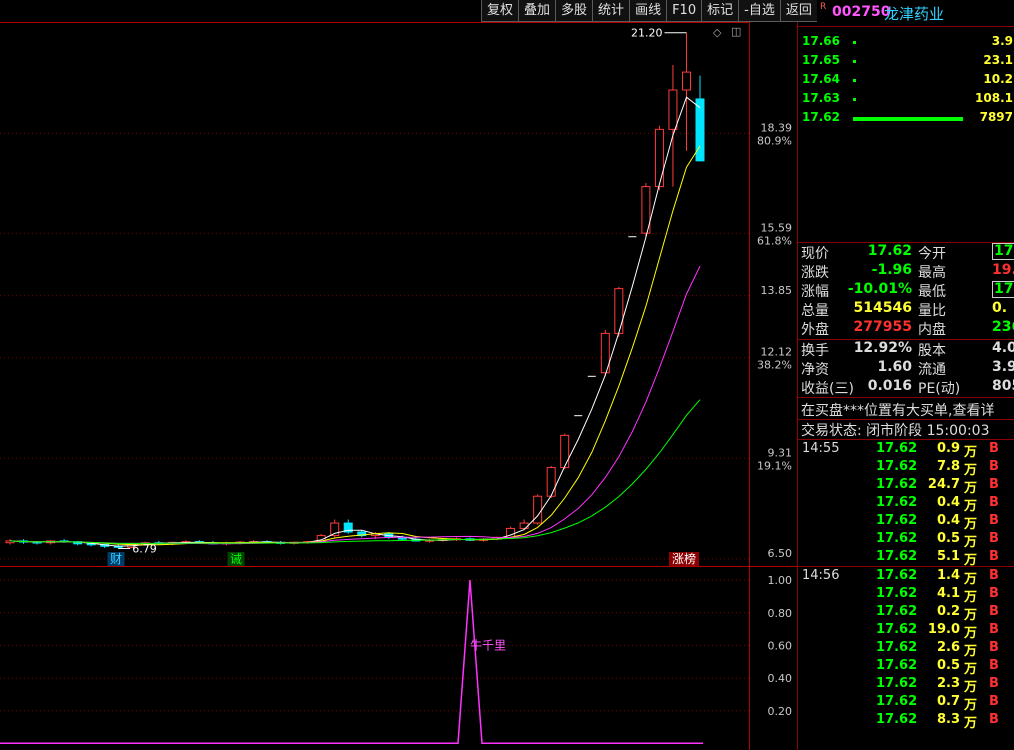  Describe the element at coordinates (906, 387) in the screenshot. I see `quote-row: 收益(三) 0.016 PE(动) 805` at that location.